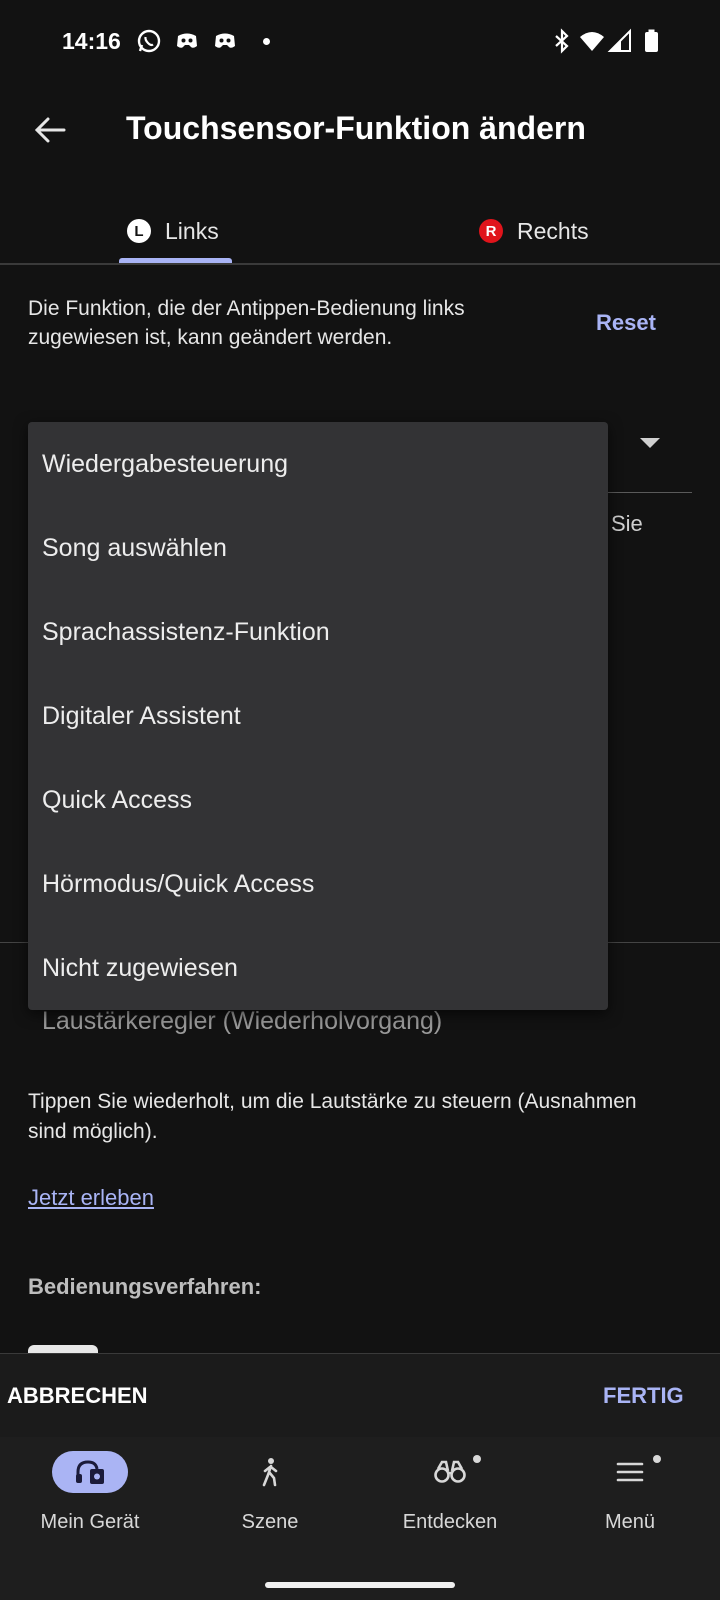  Describe the element at coordinates (318, 884) in the screenshot. I see `menu-item-hoermodus-quick-access: Hörmodus/Quick Access` at that location.